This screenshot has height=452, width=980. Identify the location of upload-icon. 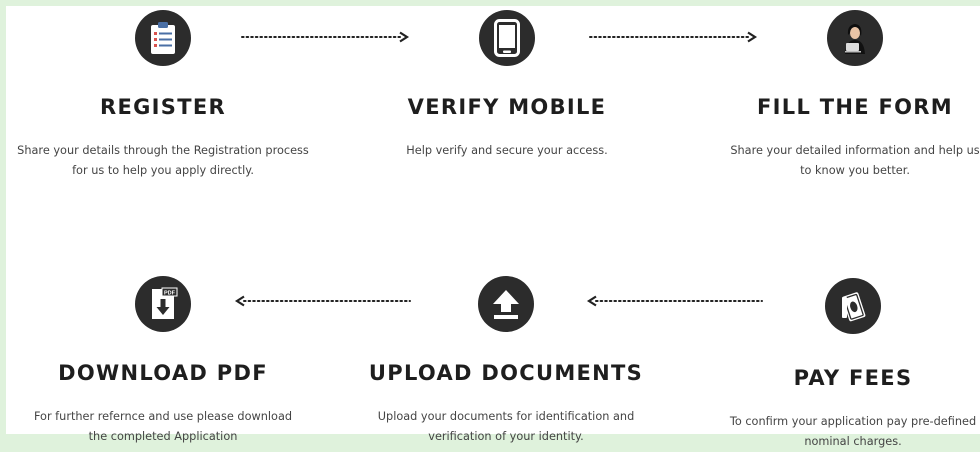
(506, 304).